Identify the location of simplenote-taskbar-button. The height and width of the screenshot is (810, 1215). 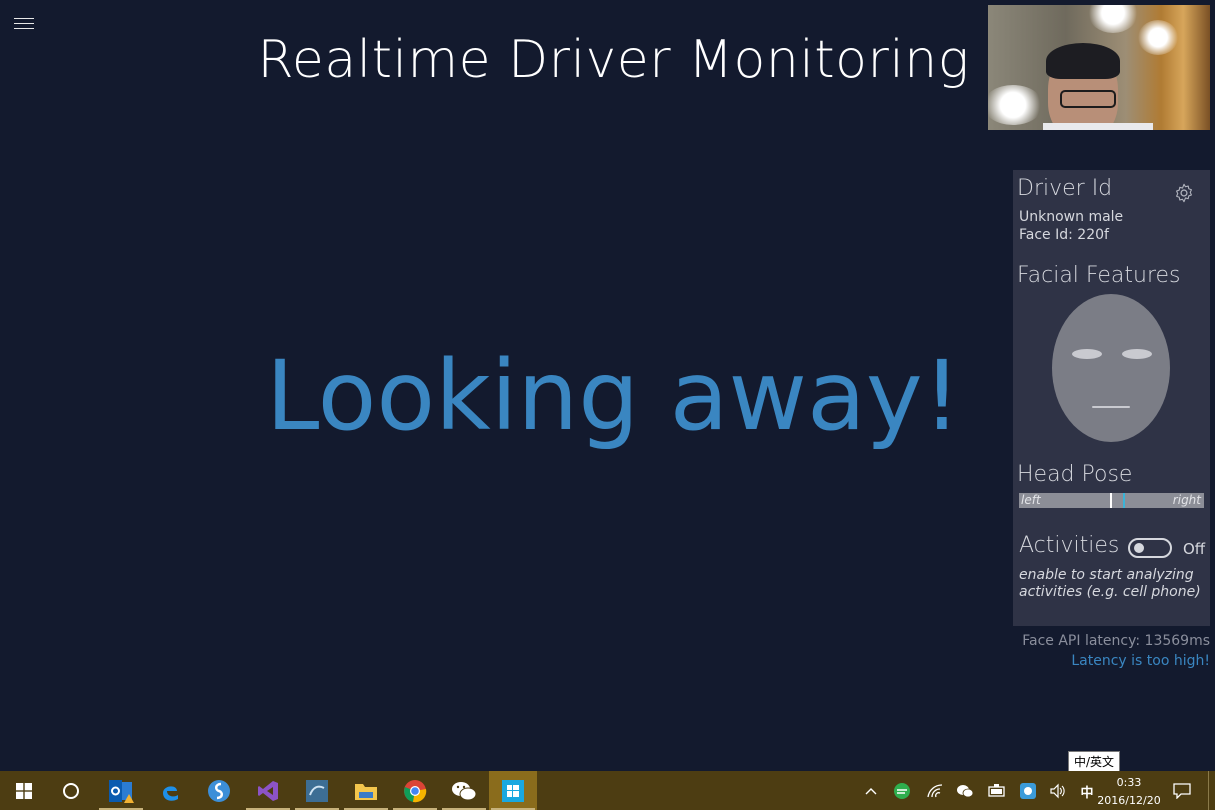
(219, 790).